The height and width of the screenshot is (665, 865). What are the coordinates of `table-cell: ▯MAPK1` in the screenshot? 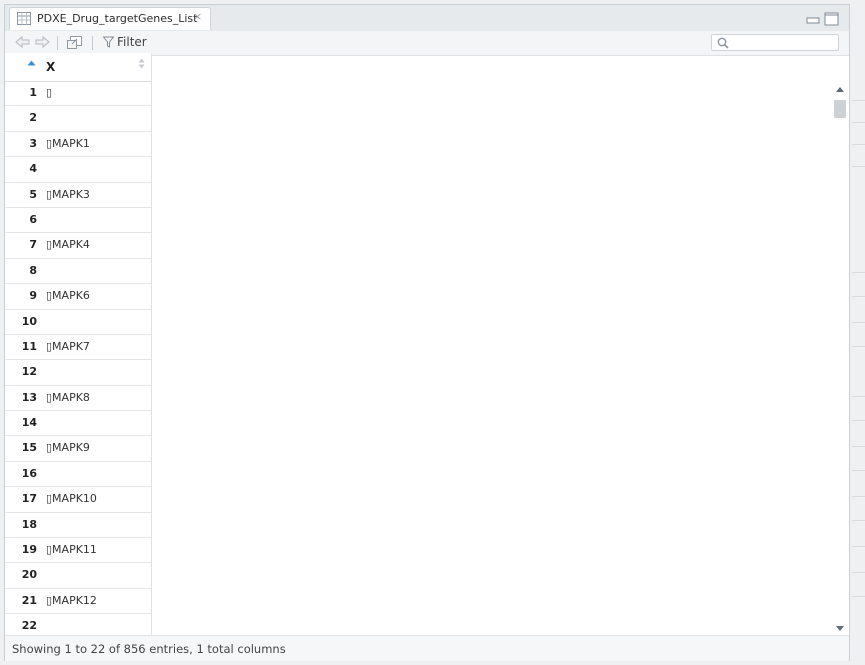 It's located at (68, 143).